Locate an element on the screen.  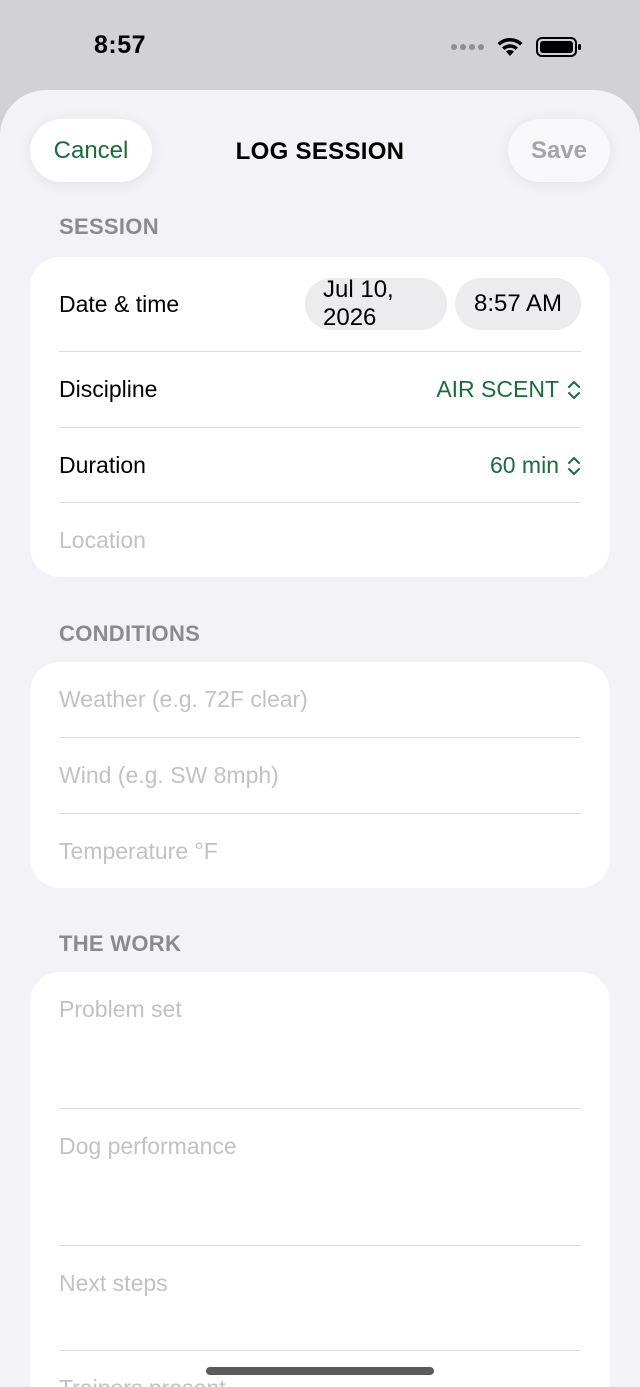
duration-row: Duration 60 min is located at coordinates (320, 465).